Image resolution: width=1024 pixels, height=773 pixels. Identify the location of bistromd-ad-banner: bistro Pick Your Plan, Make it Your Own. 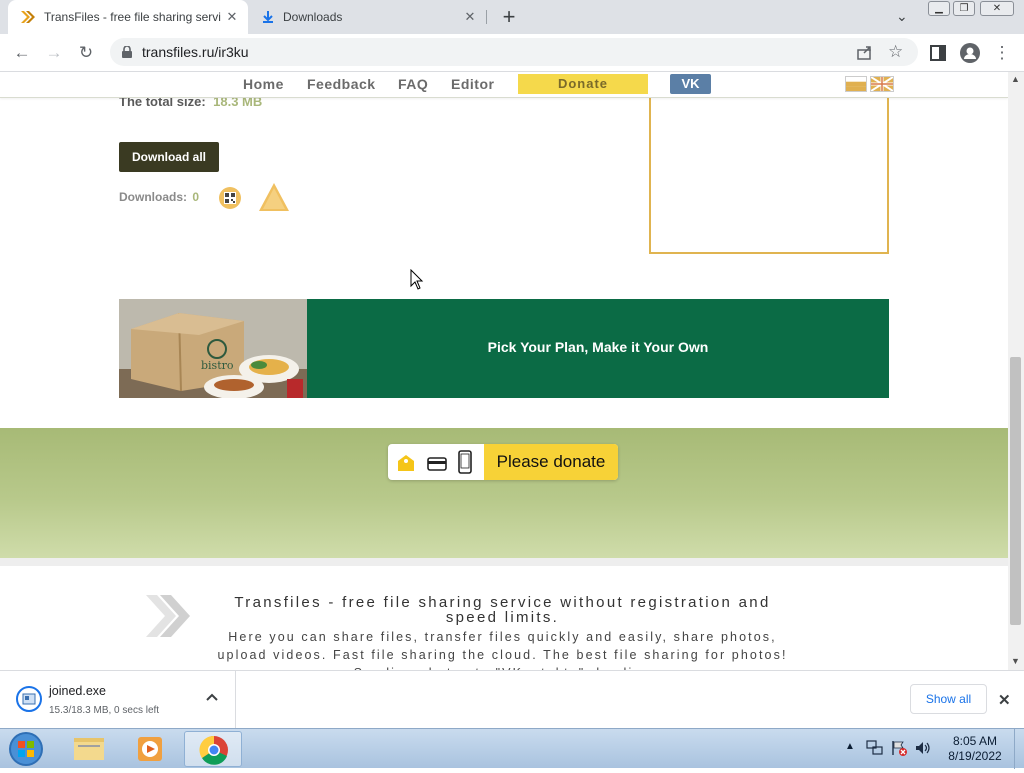
(504, 348).